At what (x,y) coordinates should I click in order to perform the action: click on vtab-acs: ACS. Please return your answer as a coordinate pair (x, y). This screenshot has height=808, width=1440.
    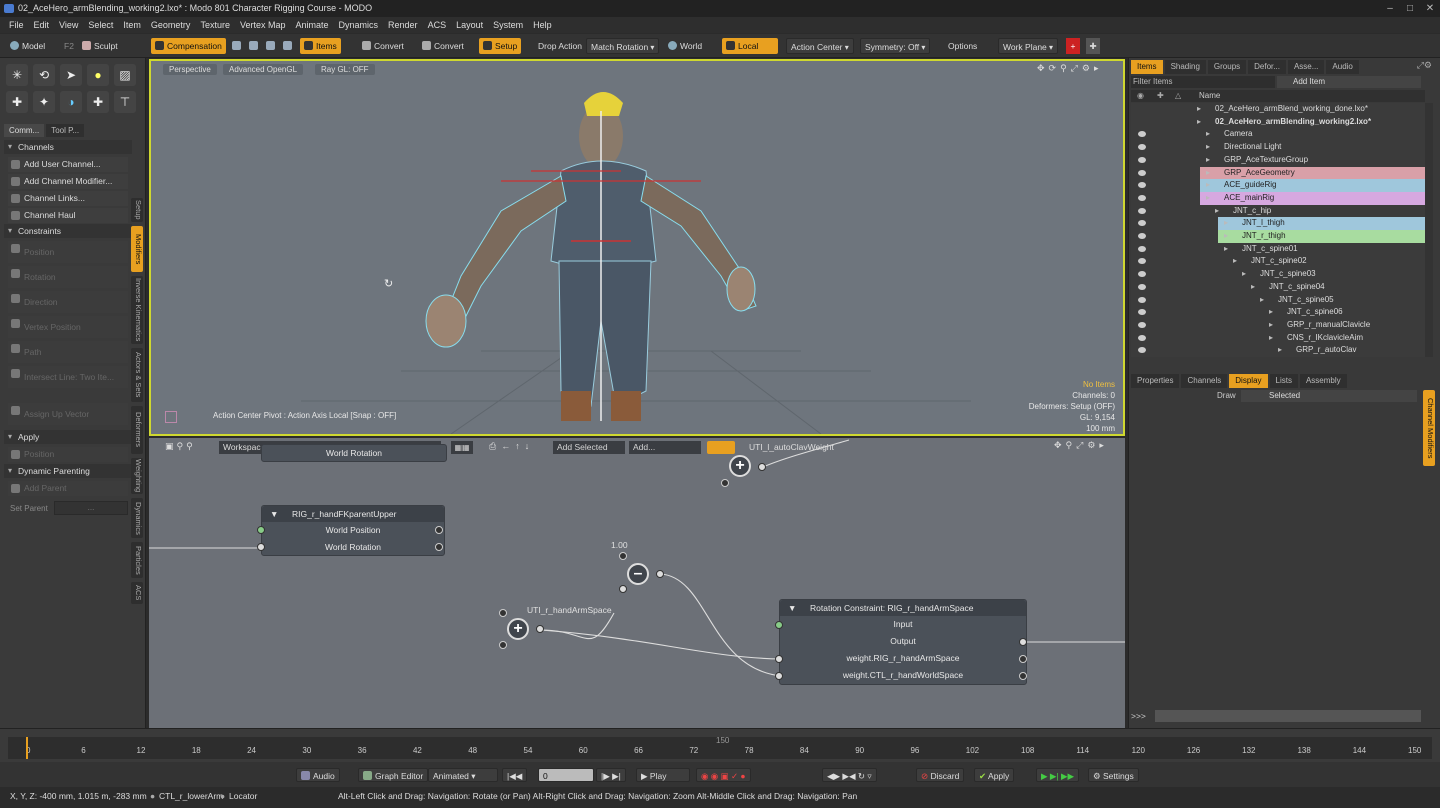
    Looking at the image, I should click on (137, 593).